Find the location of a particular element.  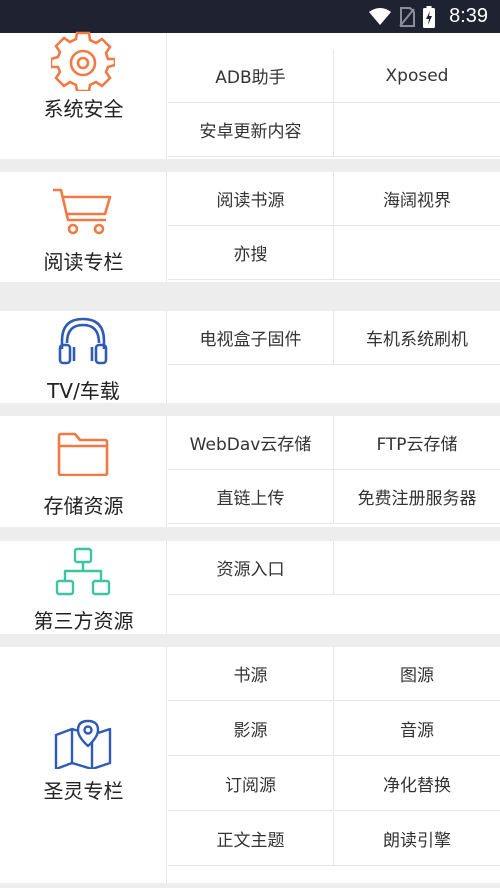

grid-item-resource-entry: 资源入口 is located at coordinates (251, 568).